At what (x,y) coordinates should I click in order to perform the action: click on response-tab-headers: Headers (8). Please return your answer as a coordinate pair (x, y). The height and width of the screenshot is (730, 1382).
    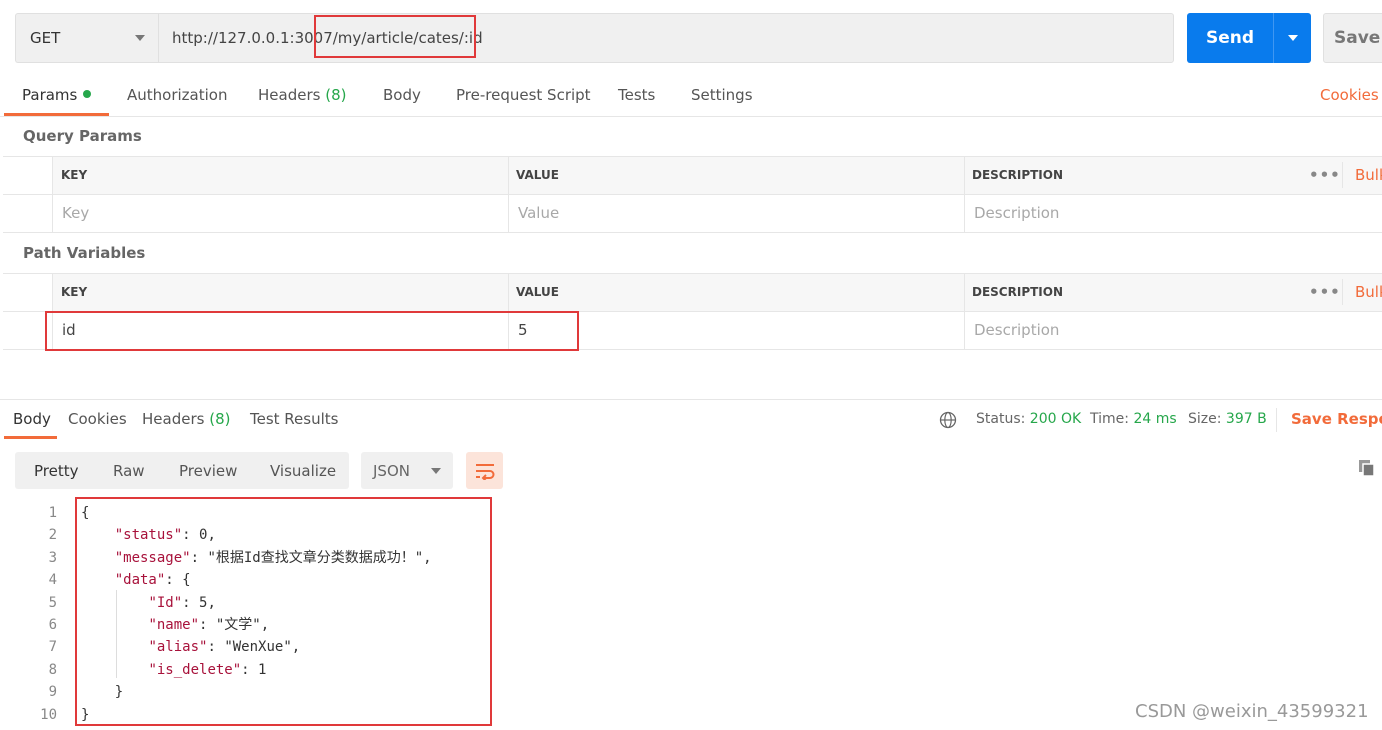
    Looking at the image, I should click on (186, 419).